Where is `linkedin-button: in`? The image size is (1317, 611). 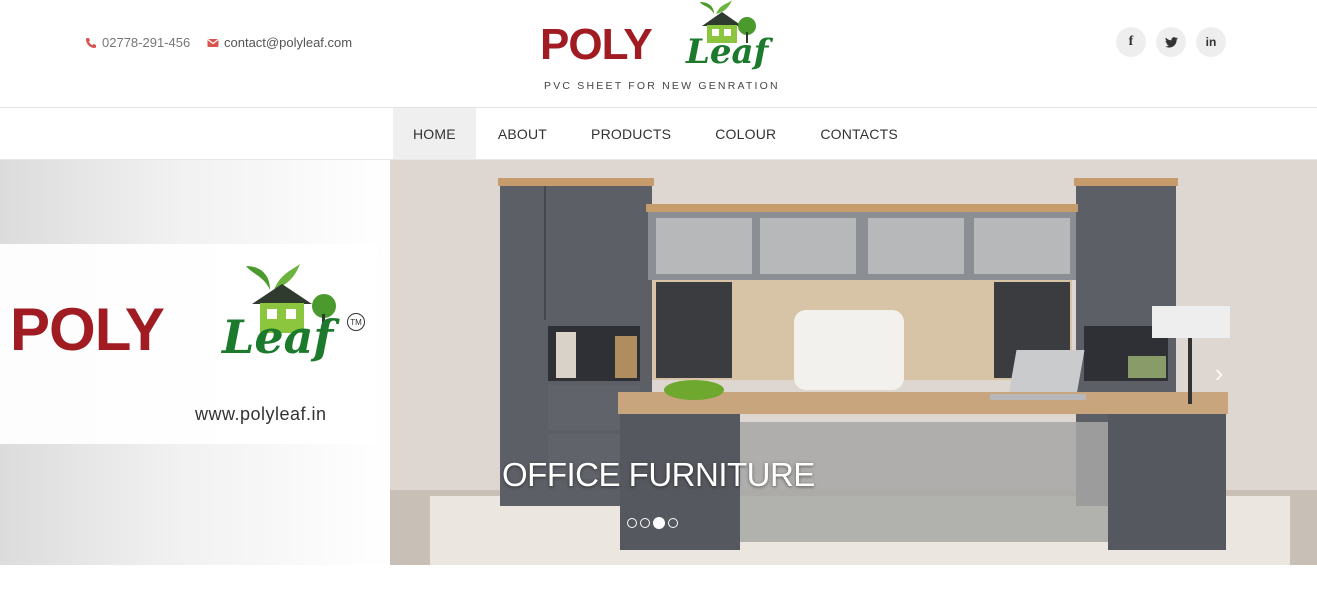
linkedin-button: in is located at coordinates (1211, 42).